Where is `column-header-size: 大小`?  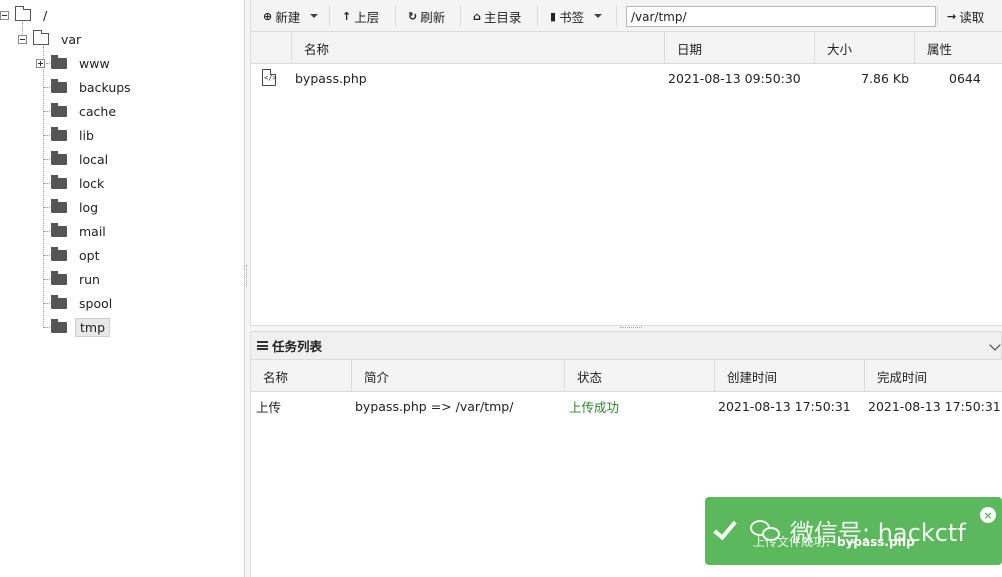
column-header-size: 大小 is located at coordinates (864, 48).